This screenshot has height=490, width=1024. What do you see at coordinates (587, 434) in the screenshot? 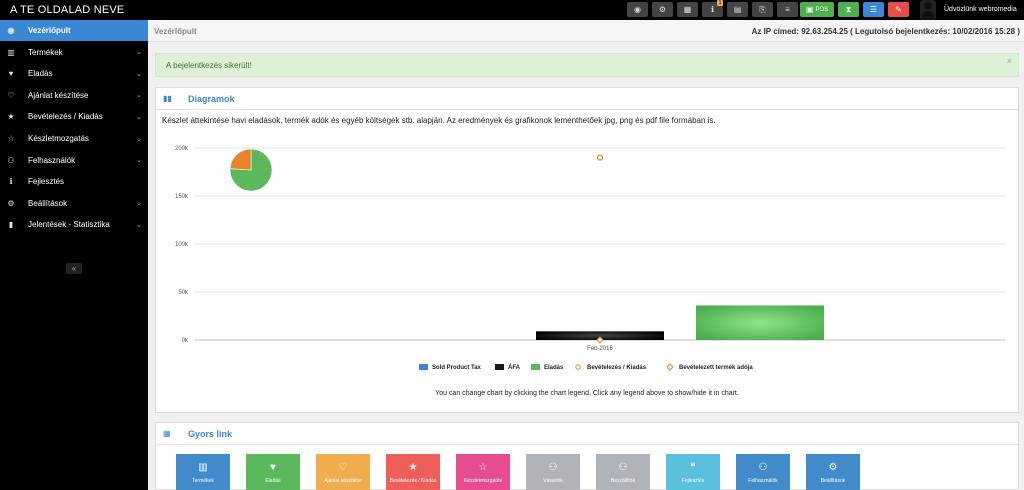
I see `quick-links-header: ▦ Gyors link` at bounding box center [587, 434].